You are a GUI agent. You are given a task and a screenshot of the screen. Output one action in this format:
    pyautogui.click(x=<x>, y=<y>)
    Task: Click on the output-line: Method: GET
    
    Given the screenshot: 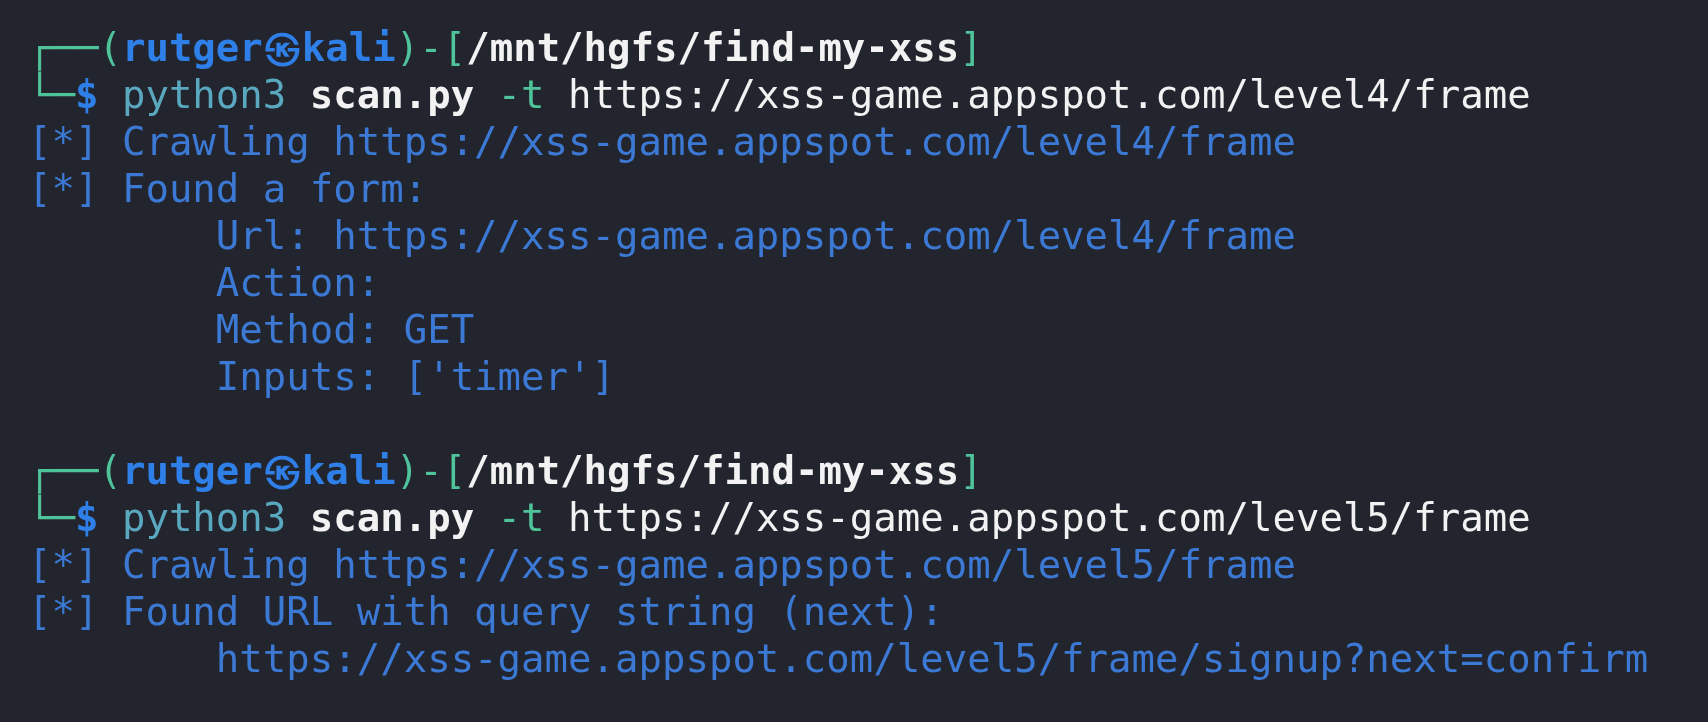 What is the action you would take?
    pyautogui.click(x=345, y=329)
    